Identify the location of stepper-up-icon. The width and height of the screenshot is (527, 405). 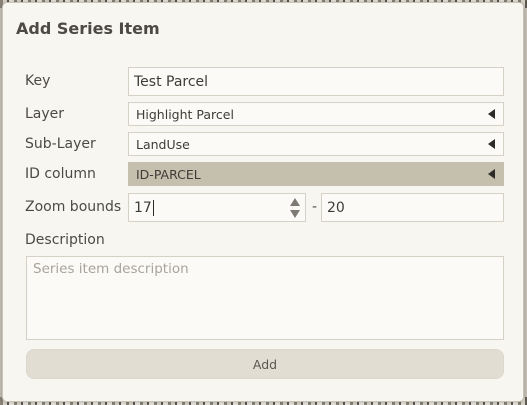
(295, 202).